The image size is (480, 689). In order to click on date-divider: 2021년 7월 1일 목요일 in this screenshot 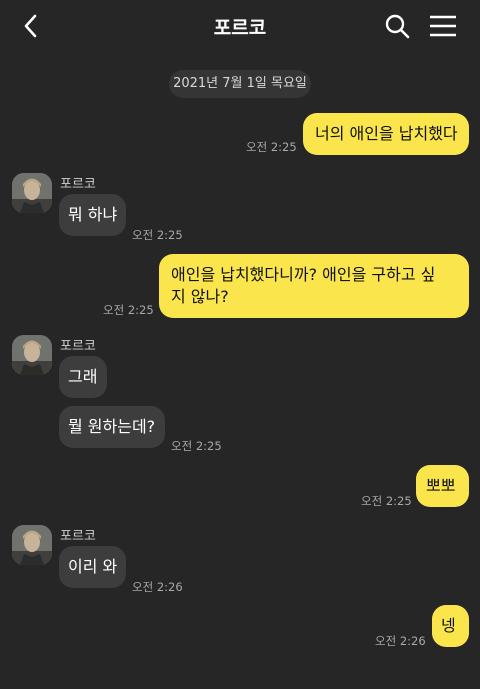, I will do `click(240, 84)`.